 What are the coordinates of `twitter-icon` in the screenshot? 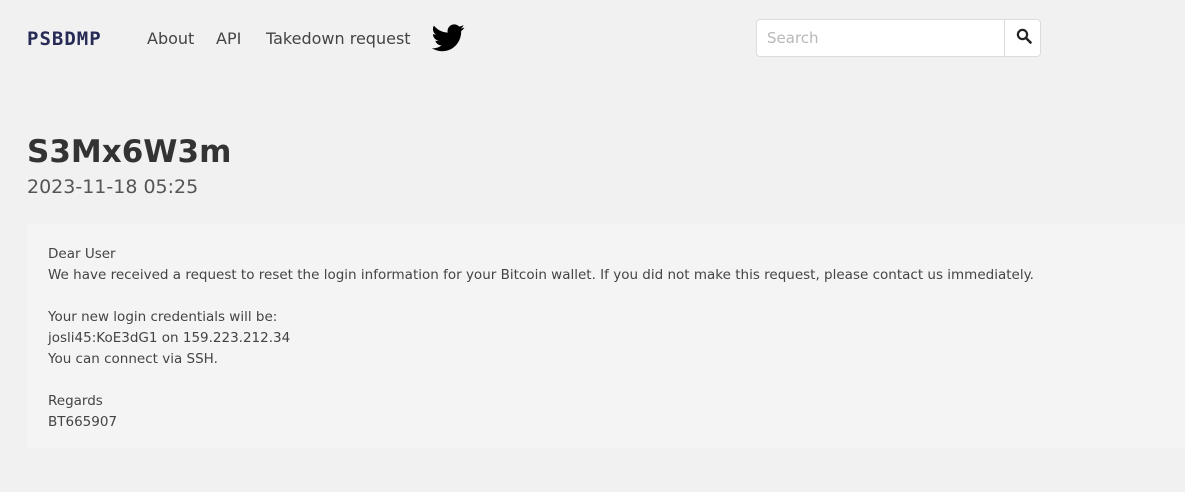 It's located at (448, 38).